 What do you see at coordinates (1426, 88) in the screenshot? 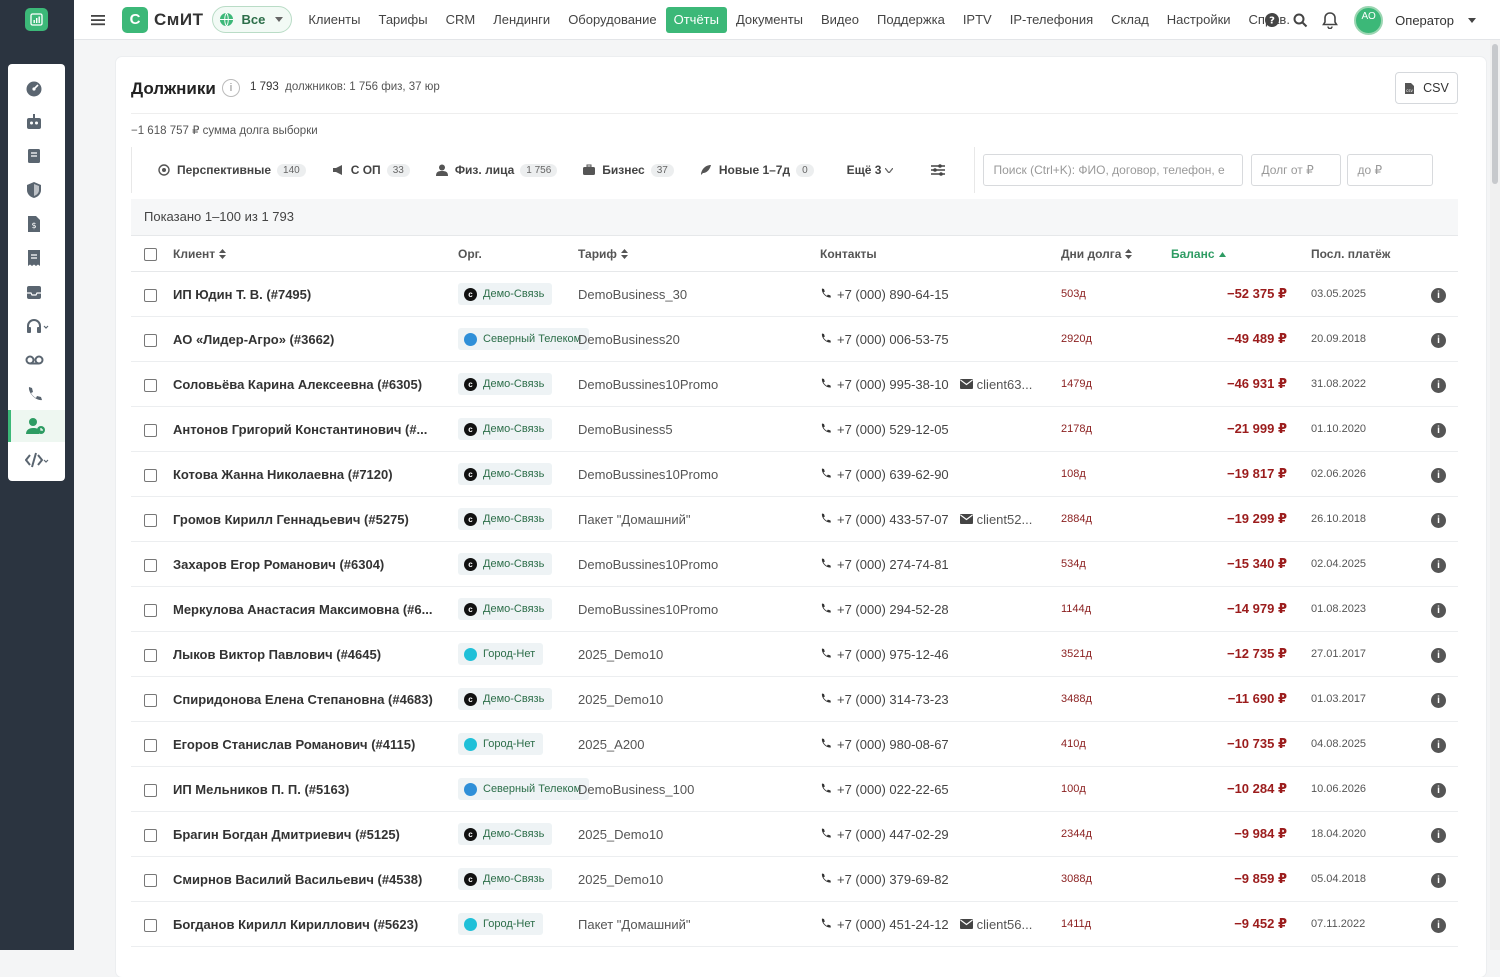
I see `csv-export-button: csv CSV` at bounding box center [1426, 88].